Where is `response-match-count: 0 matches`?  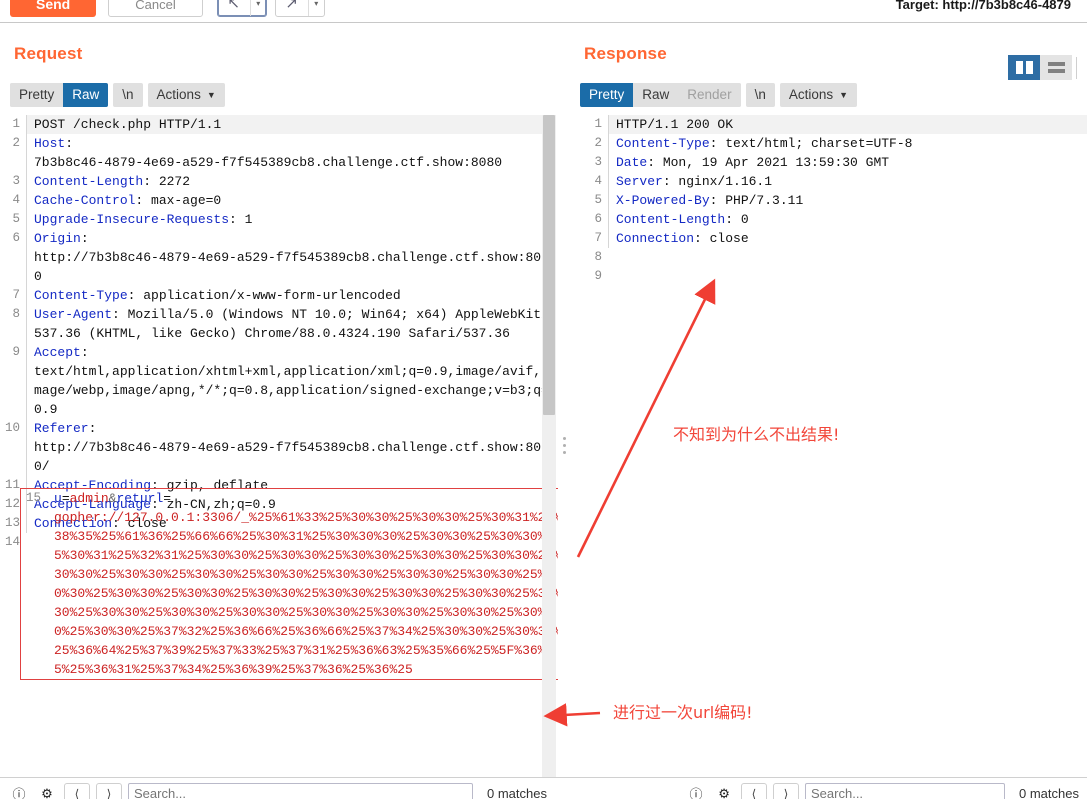 response-match-count: 0 matches is located at coordinates (1049, 792).